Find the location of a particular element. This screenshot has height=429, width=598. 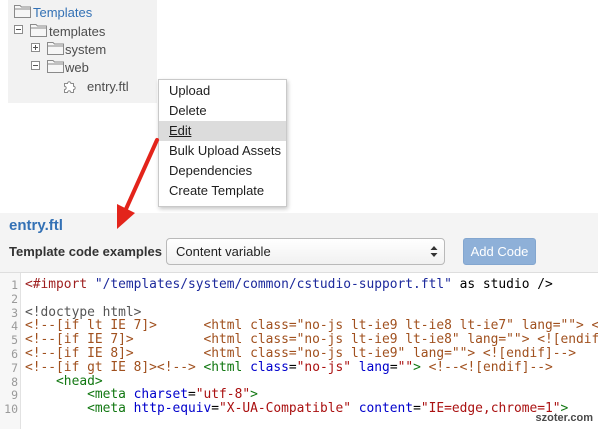

tree-item-templates-root: Templates is located at coordinates (82, 12).